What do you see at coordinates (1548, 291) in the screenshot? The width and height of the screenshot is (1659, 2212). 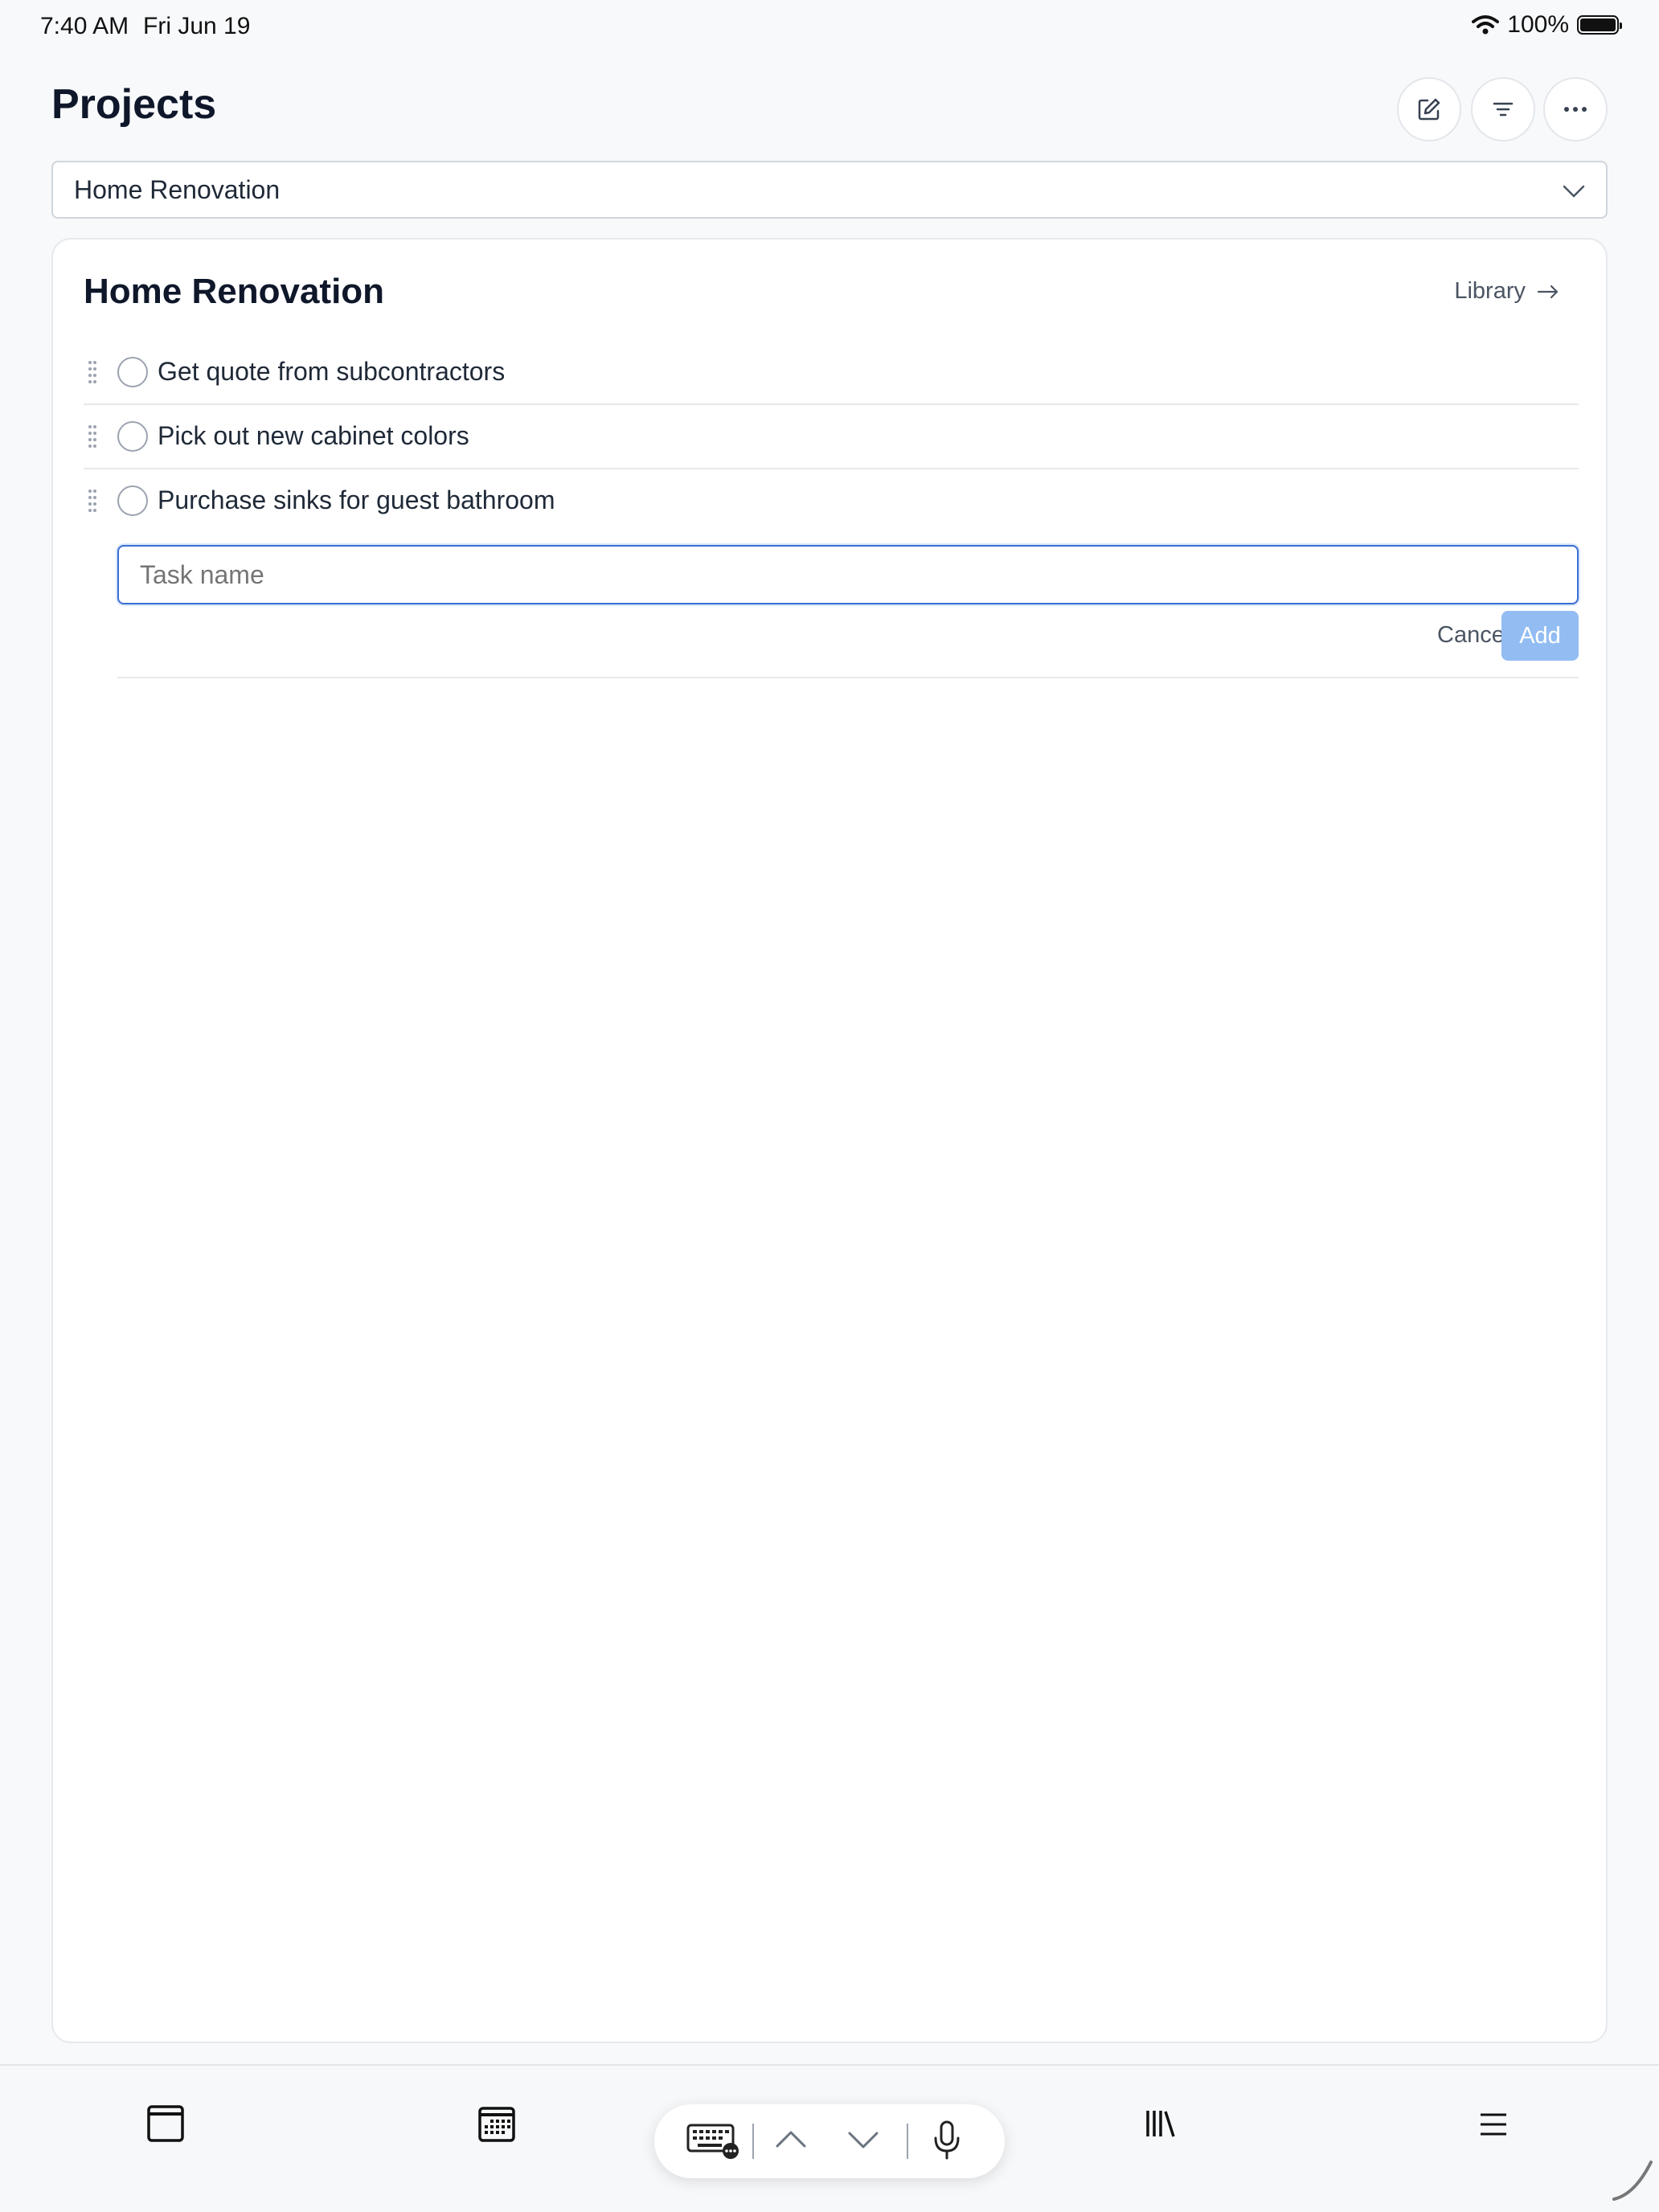 I see `arrow-right-icon` at bounding box center [1548, 291].